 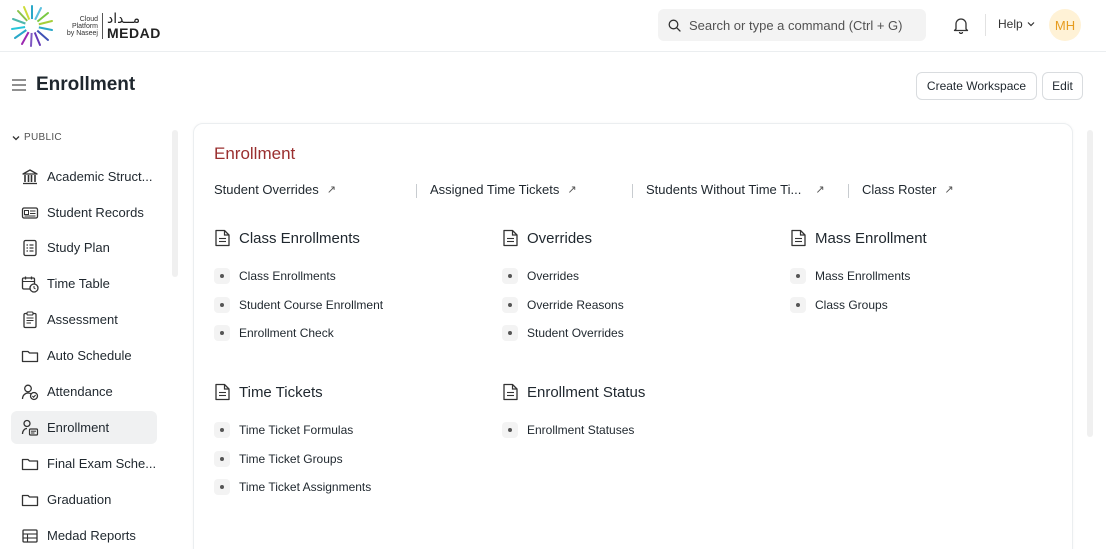 I want to click on sidebar-toggle-icon, so click(x=19, y=85).